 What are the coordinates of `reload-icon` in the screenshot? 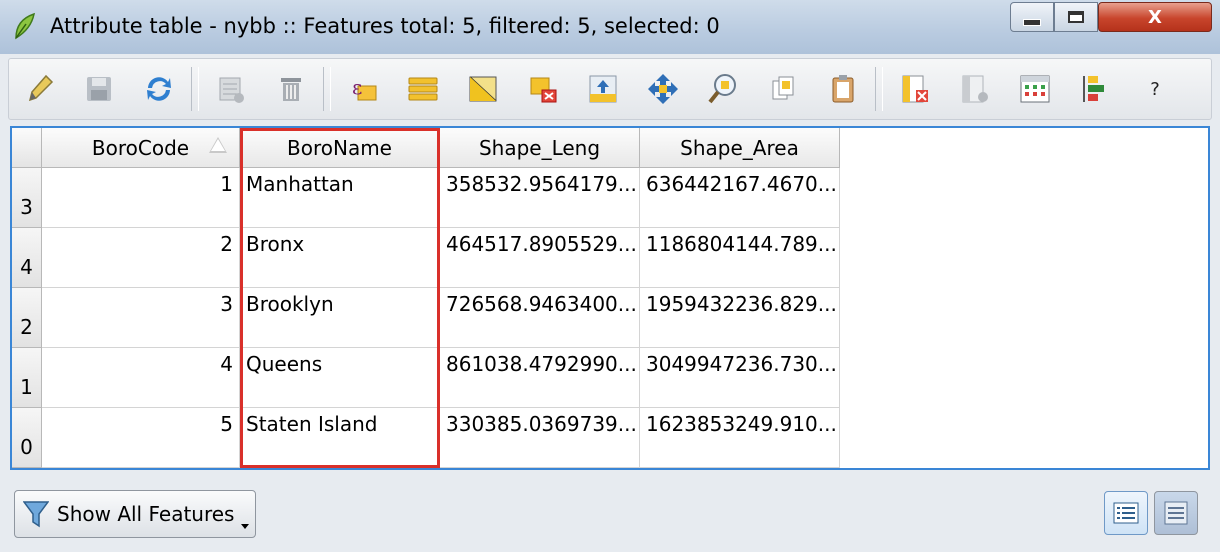 It's located at (159, 89).